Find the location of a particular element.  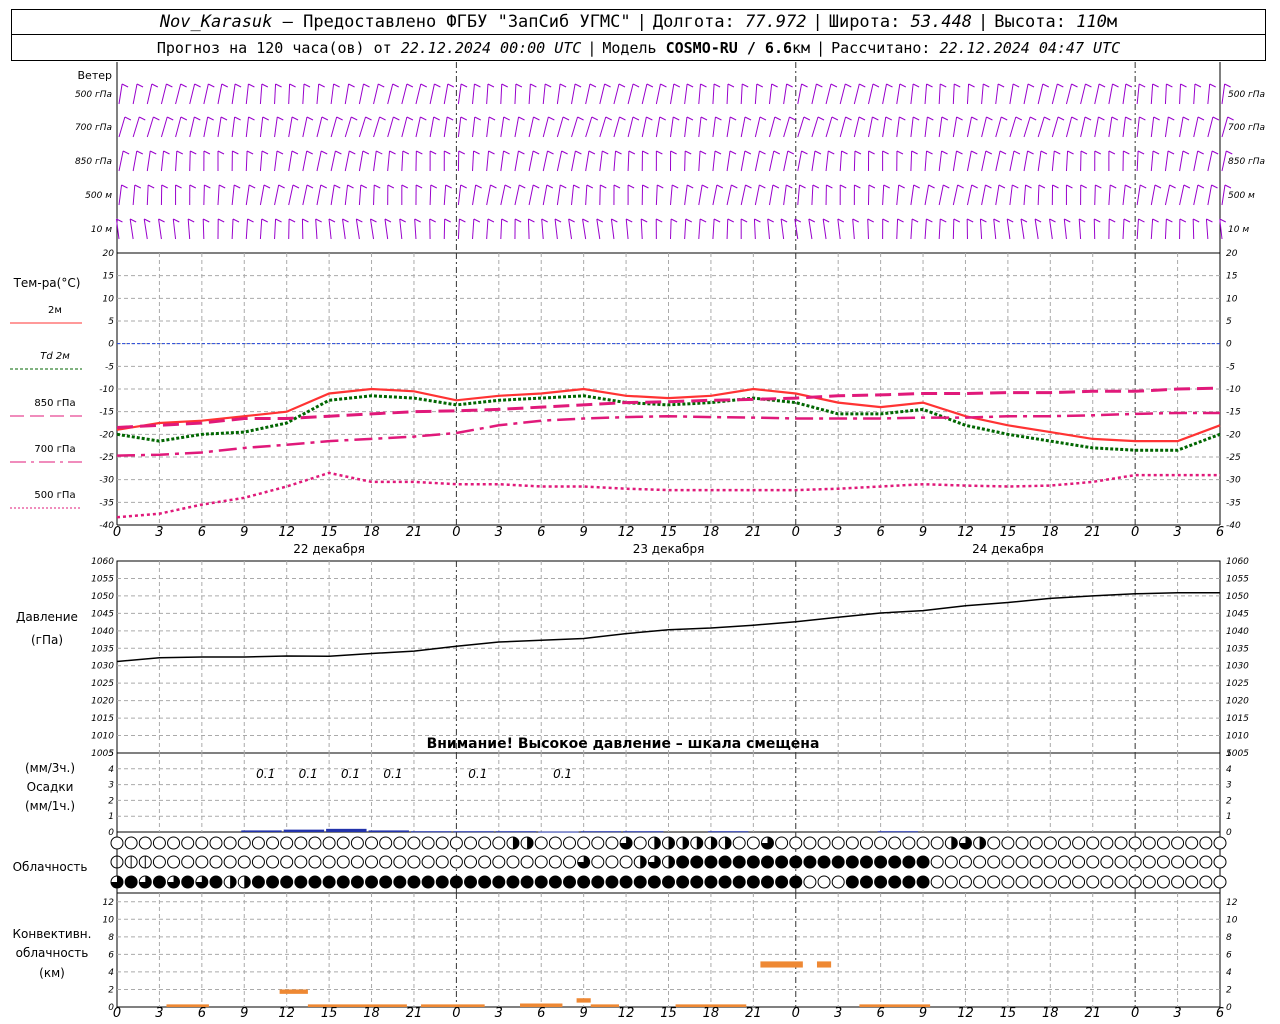

y-tick-label-left: 4 is located at coordinates (111, 770).